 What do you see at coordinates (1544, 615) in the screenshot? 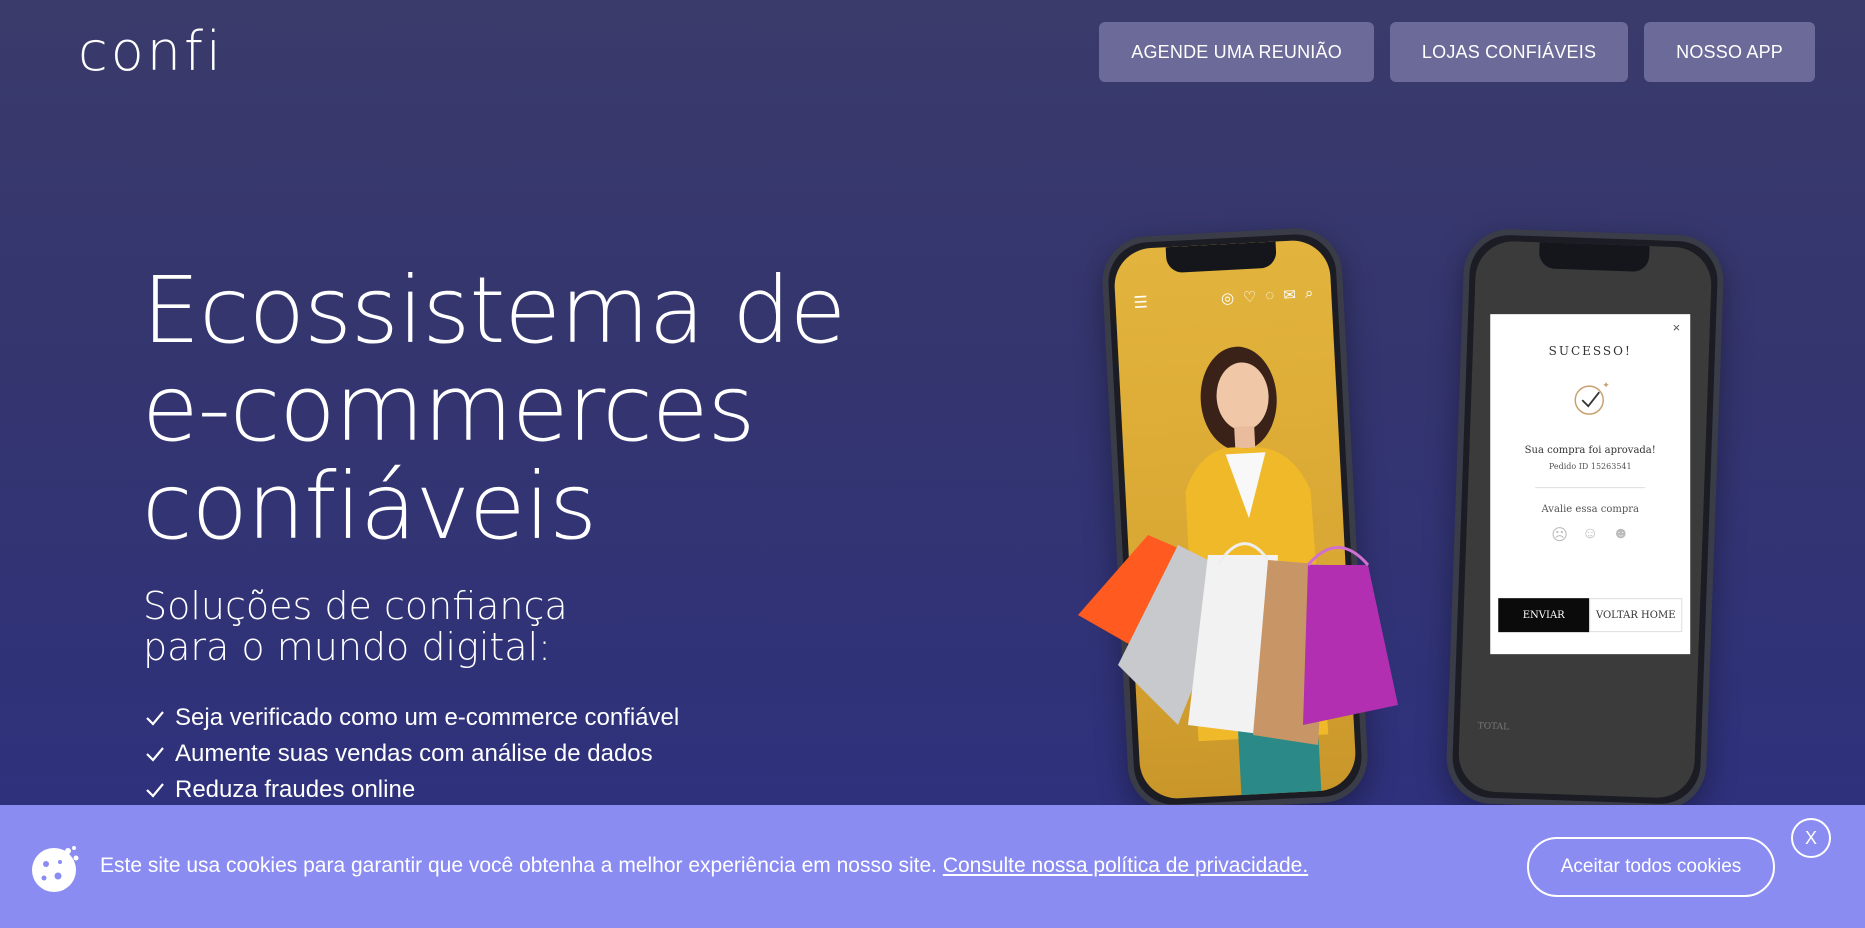
I see `send-button: ENVIAR` at bounding box center [1544, 615].